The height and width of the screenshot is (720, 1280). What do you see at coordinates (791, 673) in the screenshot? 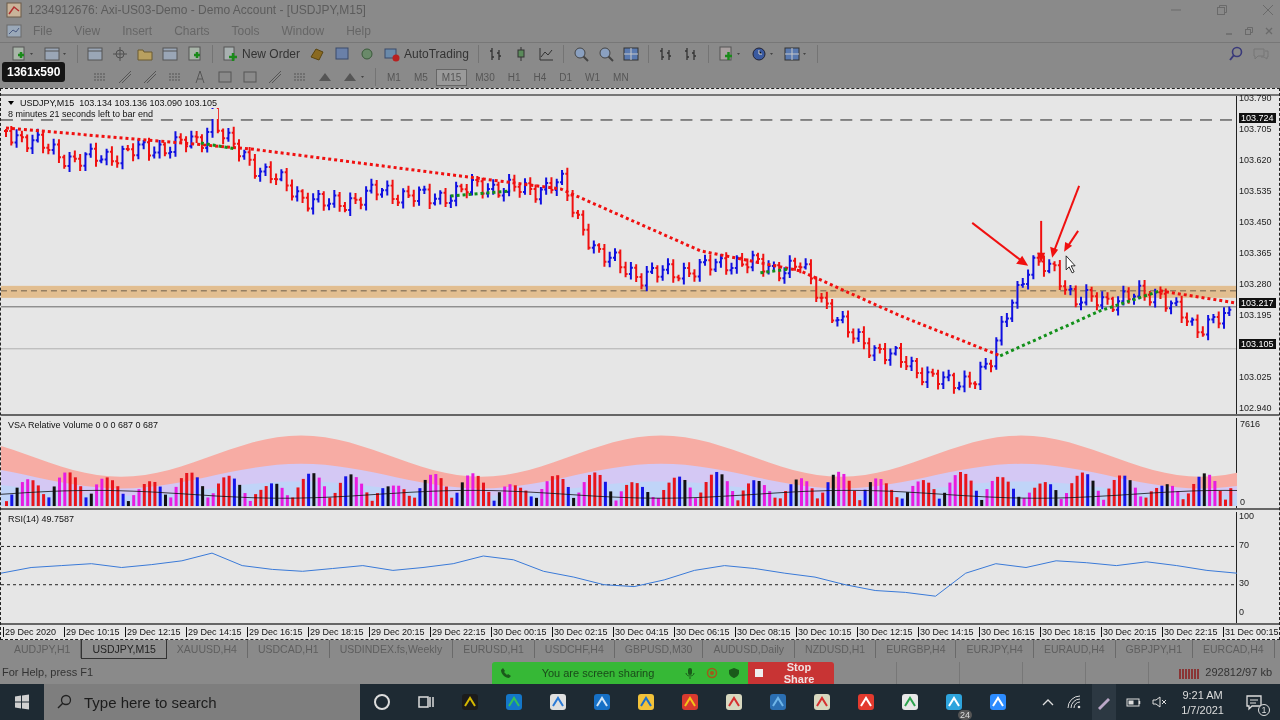
I see `stop-share-button: Stop Share` at bounding box center [791, 673].